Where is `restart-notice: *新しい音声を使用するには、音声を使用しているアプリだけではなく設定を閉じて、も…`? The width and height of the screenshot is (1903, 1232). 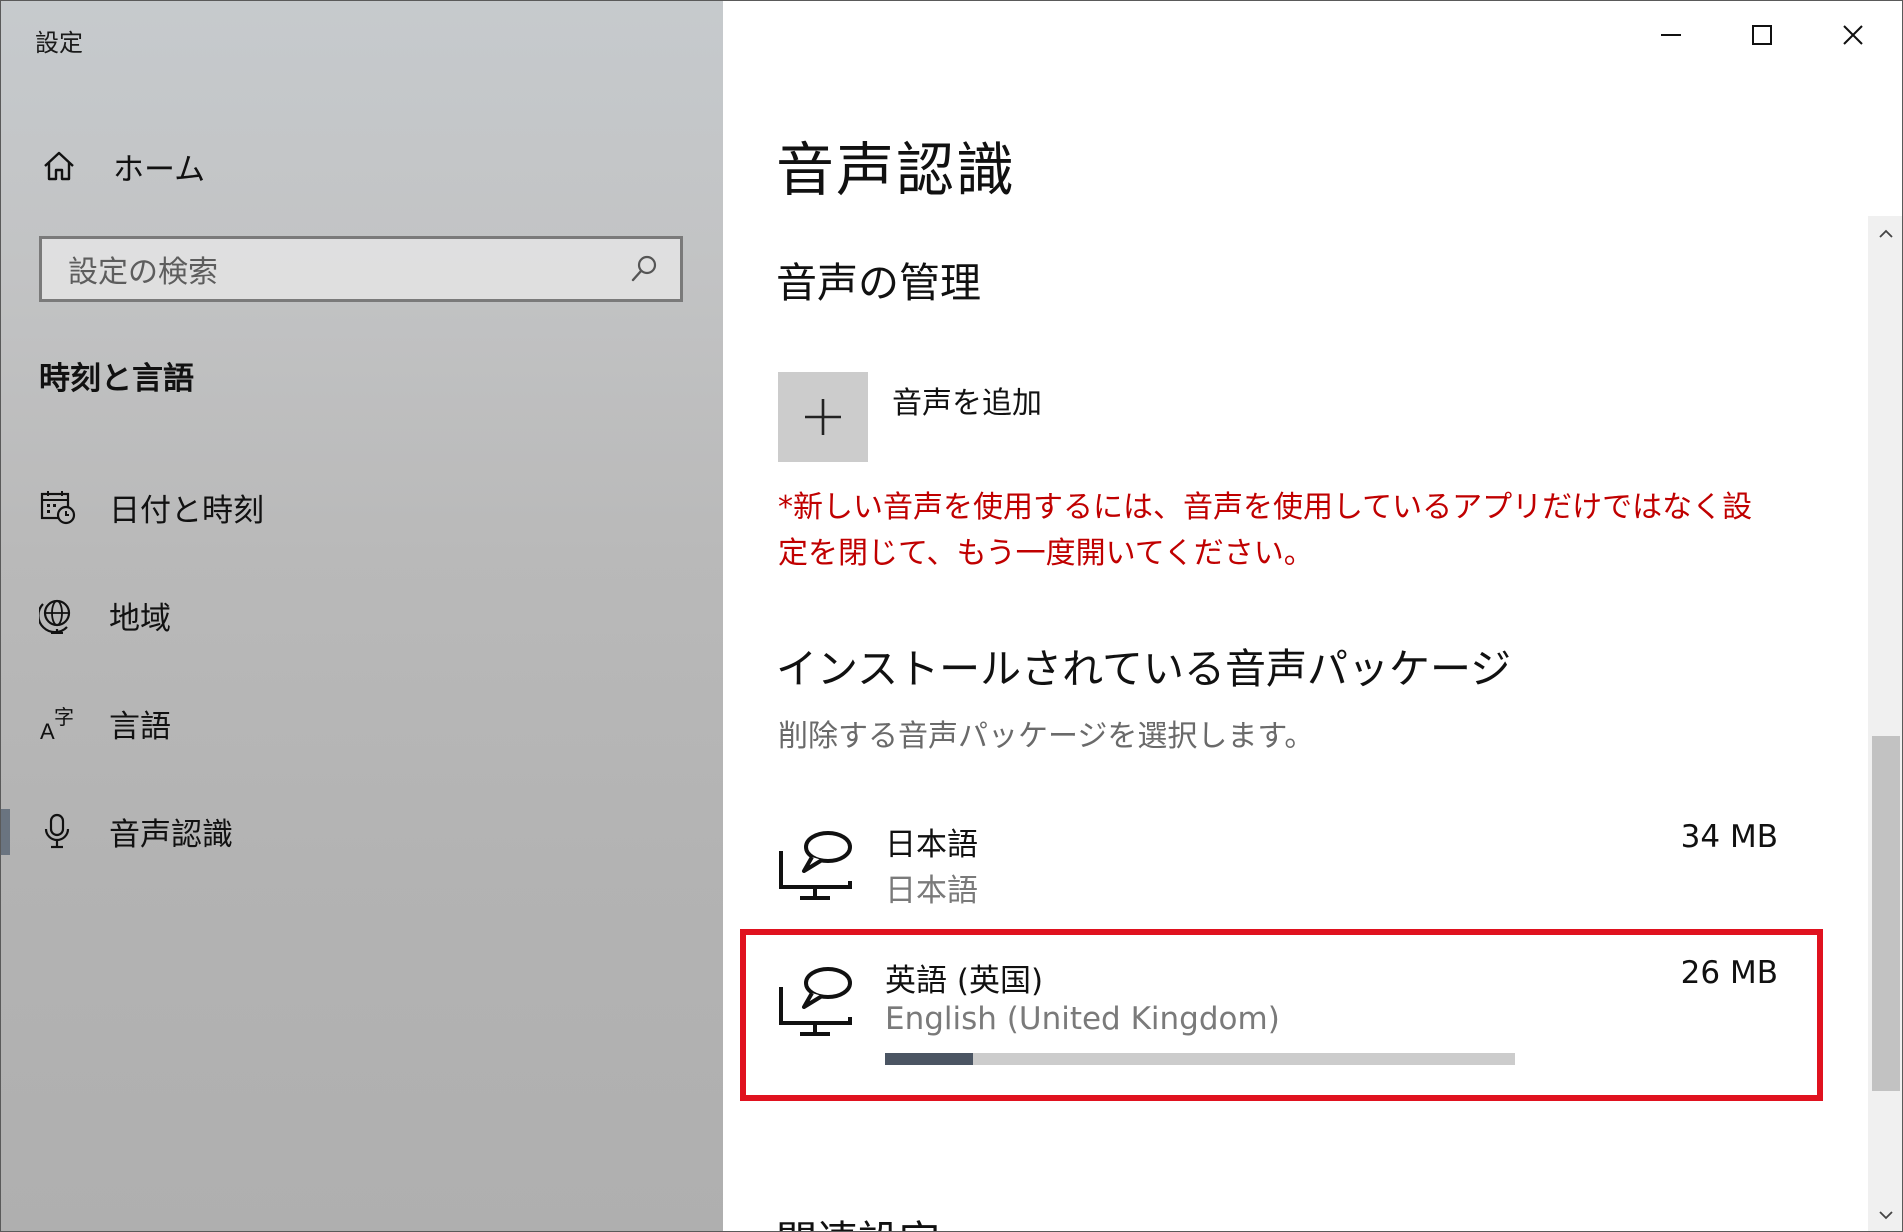 restart-notice: *新しい音声を使用するには、音声を使用しているアプリだけではなく設定を閉じて、も… is located at coordinates (1265, 530).